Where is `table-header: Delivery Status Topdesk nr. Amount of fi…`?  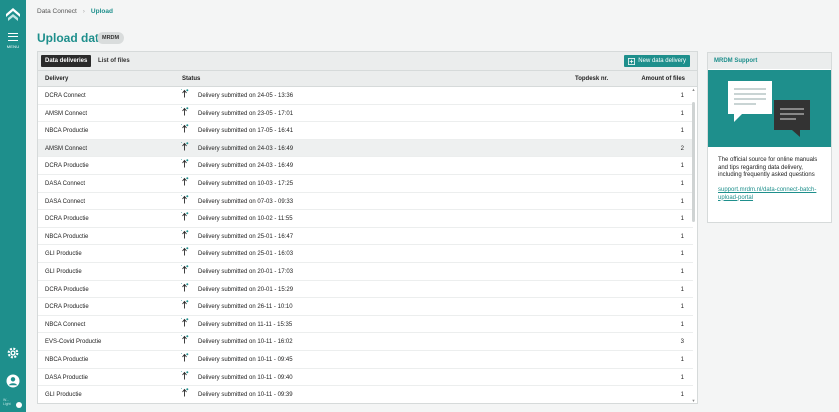
table-header: Delivery Status Topdesk nr. Amount of fi… is located at coordinates (367, 79).